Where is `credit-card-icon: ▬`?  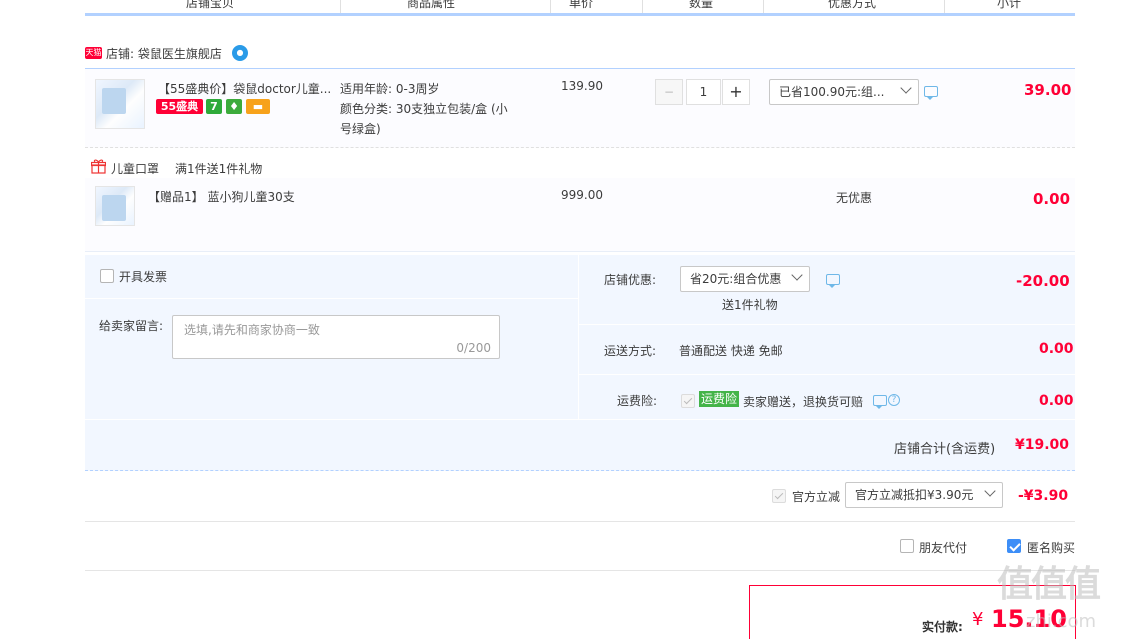 credit-card-icon: ▬ is located at coordinates (258, 106).